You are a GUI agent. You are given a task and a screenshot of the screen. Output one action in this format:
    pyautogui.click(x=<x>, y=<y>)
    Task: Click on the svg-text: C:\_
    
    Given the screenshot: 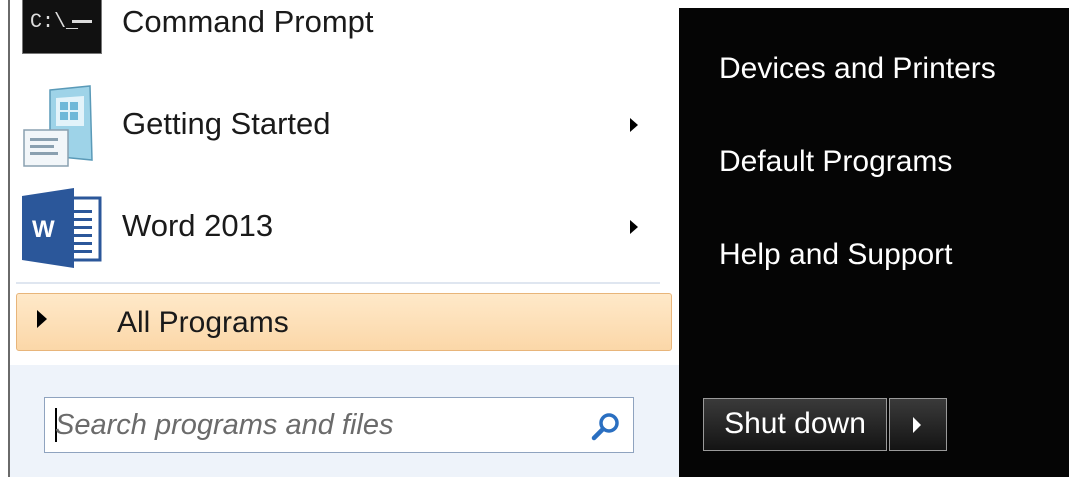 What is the action you would take?
    pyautogui.click(x=54, y=22)
    